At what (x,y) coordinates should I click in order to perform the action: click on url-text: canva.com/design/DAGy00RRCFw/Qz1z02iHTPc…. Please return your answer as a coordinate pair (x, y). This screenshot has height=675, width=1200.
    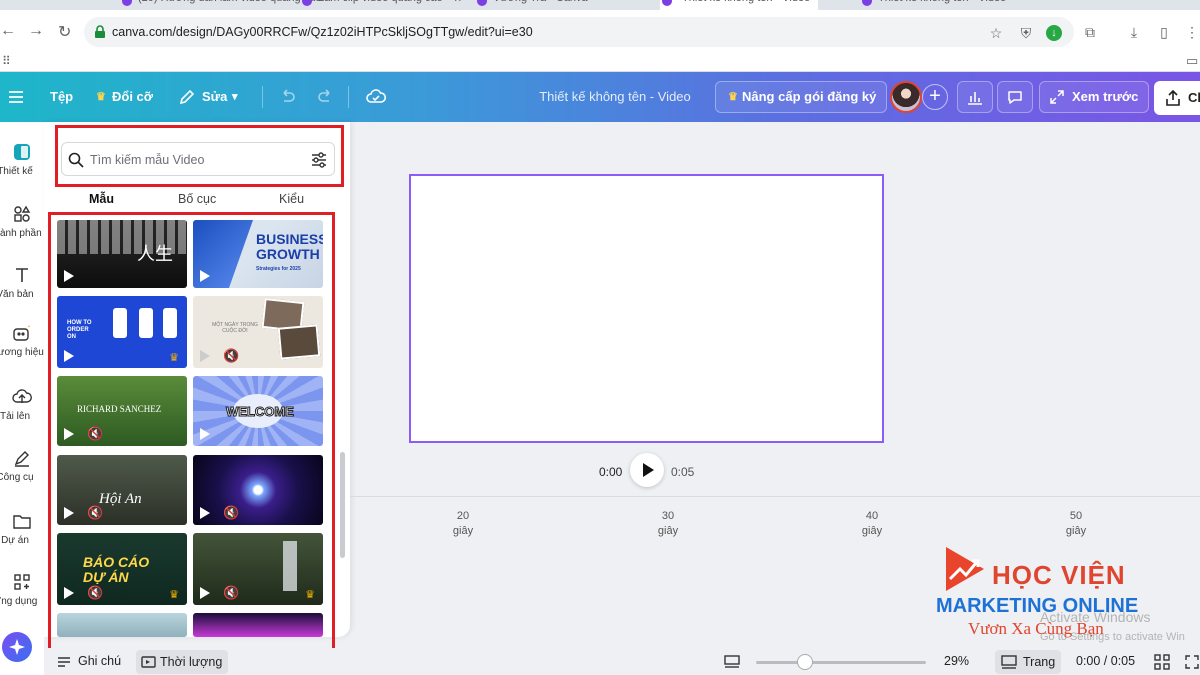
    Looking at the image, I should click on (322, 32).